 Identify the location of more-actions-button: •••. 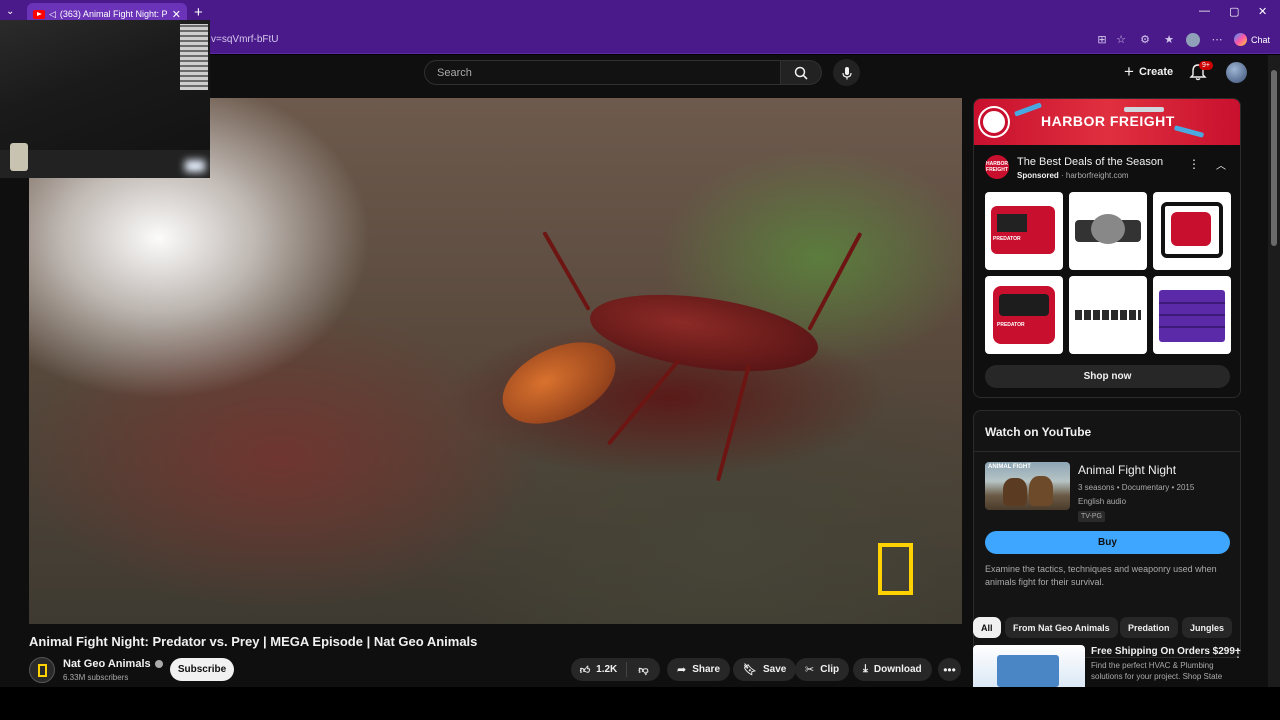
(949, 669).